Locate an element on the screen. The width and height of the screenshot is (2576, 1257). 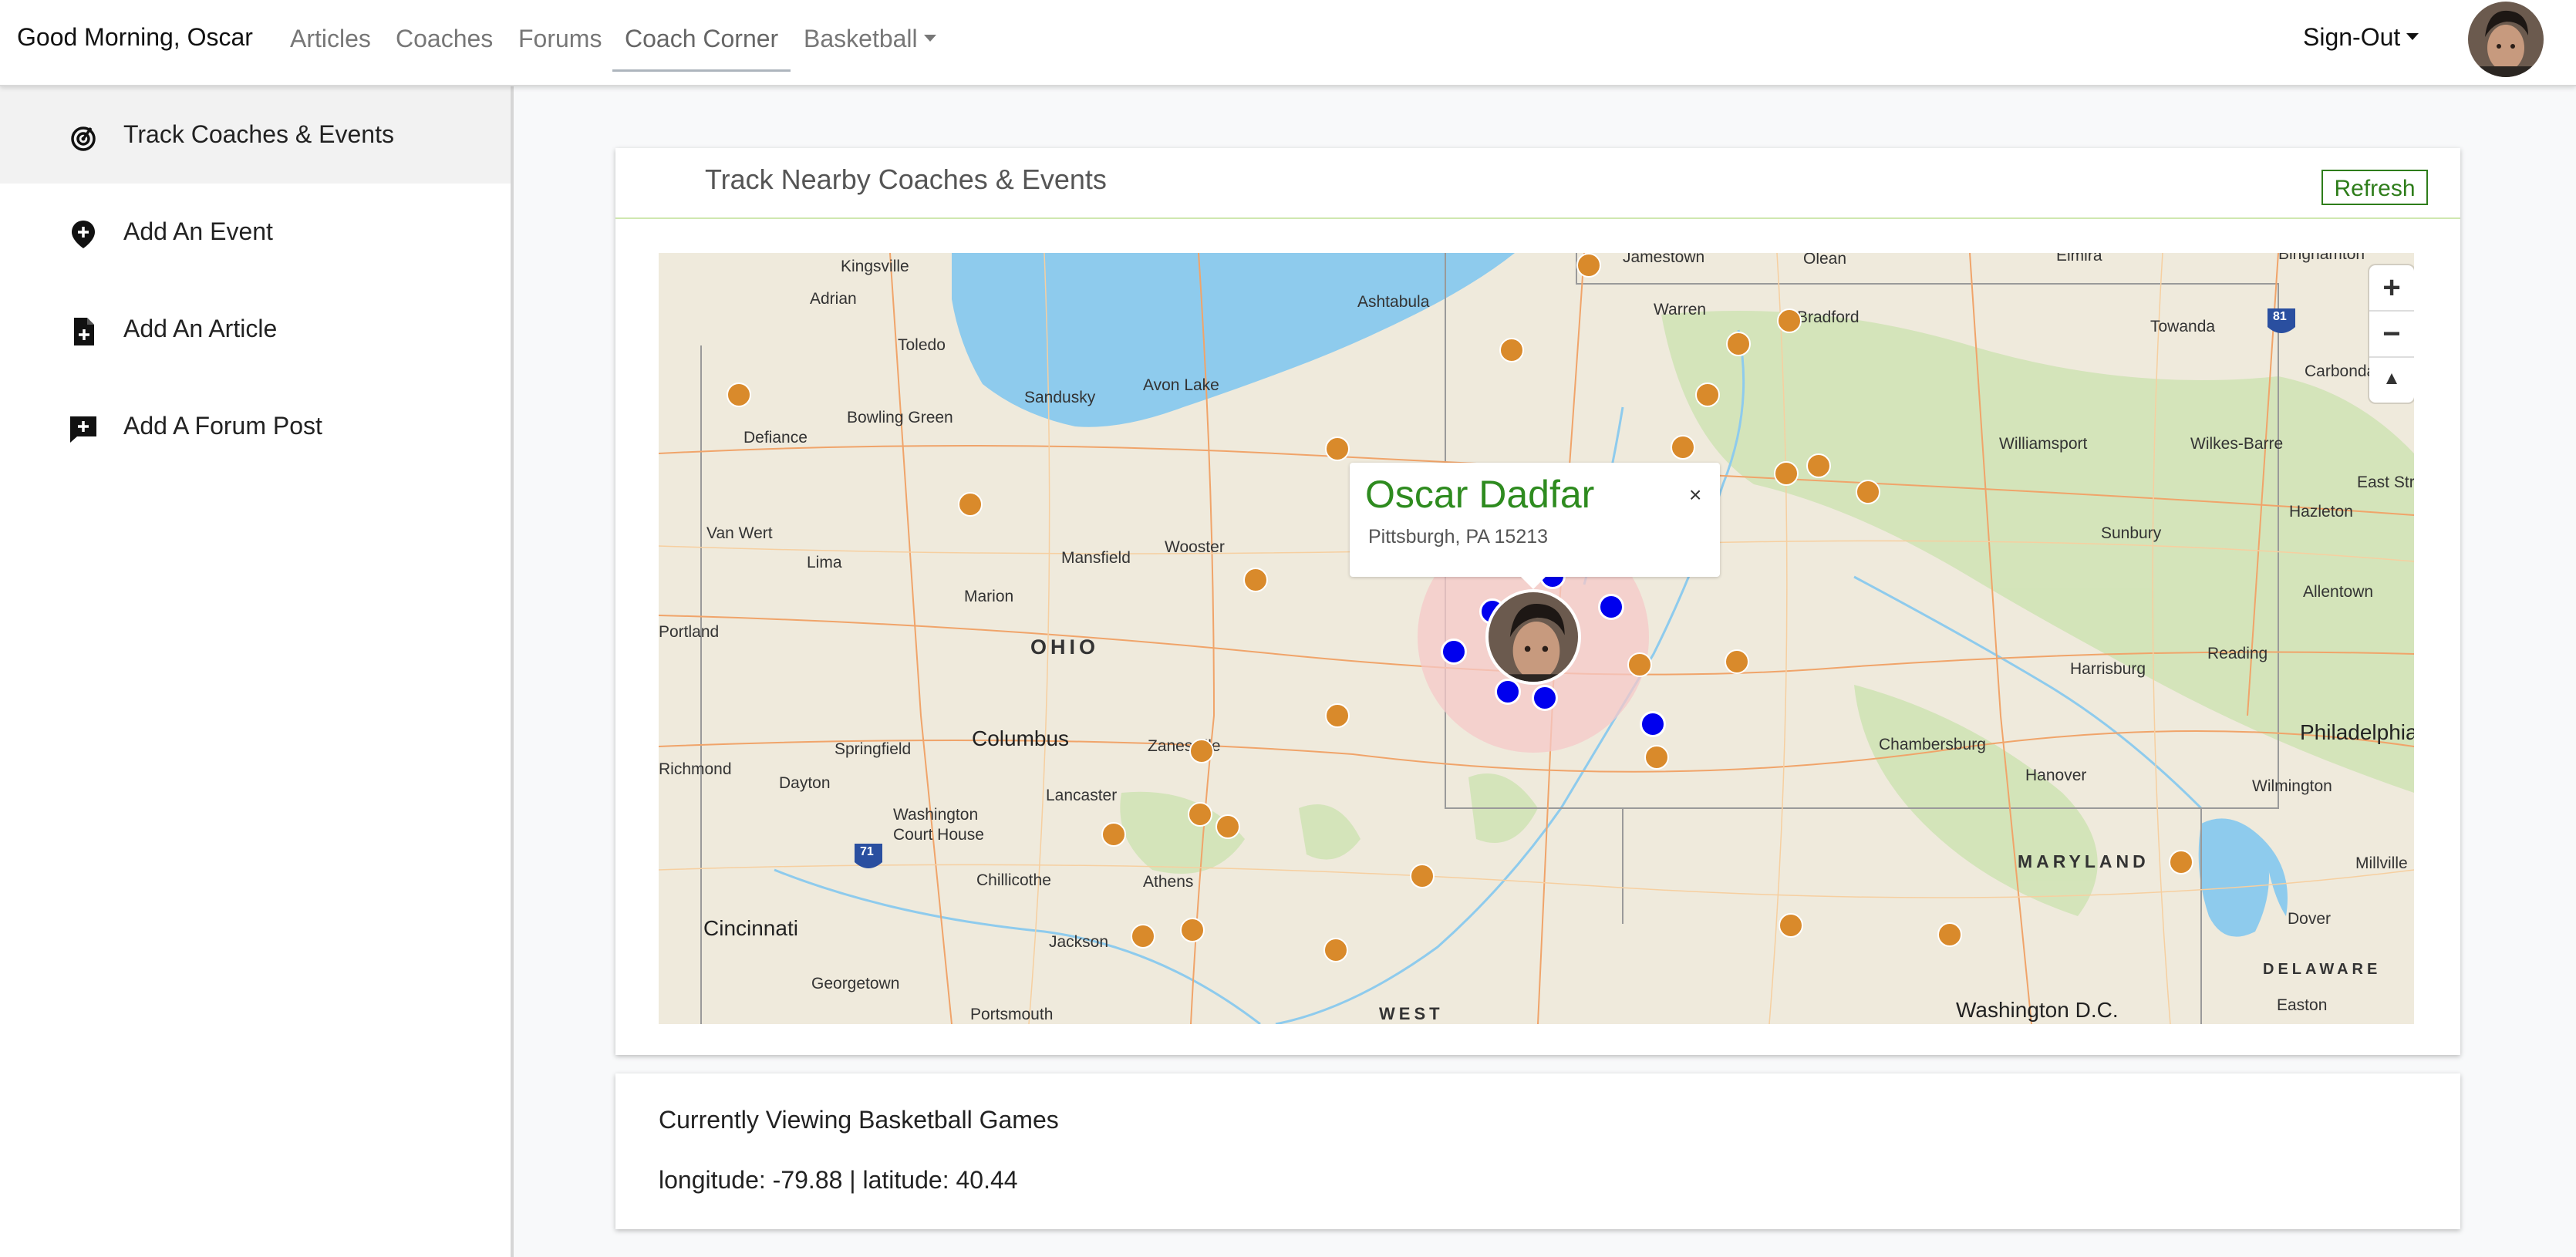
refresh-button: Refresh is located at coordinates (2374, 187).